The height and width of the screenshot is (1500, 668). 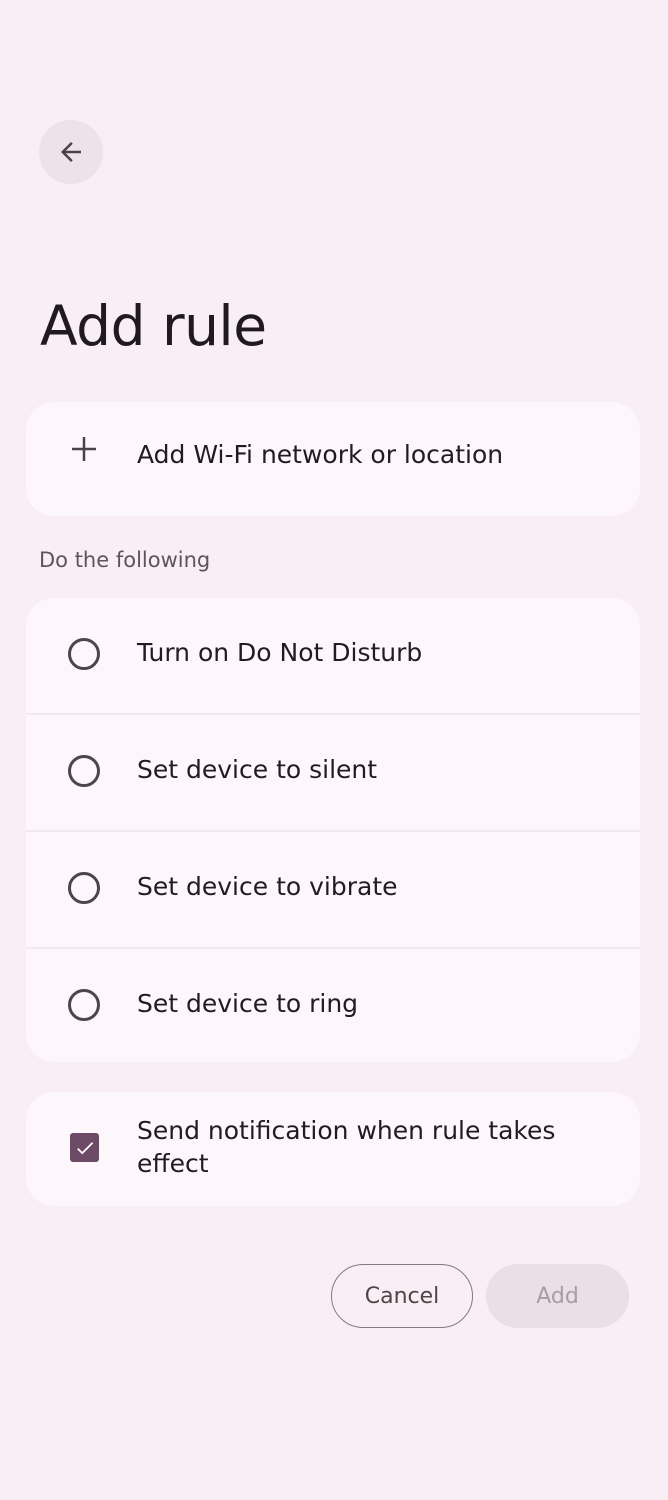 What do you see at coordinates (402, 1296) in the screenshot?
I see `cancel-button: Cancel` at bounding box center [402, 1296].